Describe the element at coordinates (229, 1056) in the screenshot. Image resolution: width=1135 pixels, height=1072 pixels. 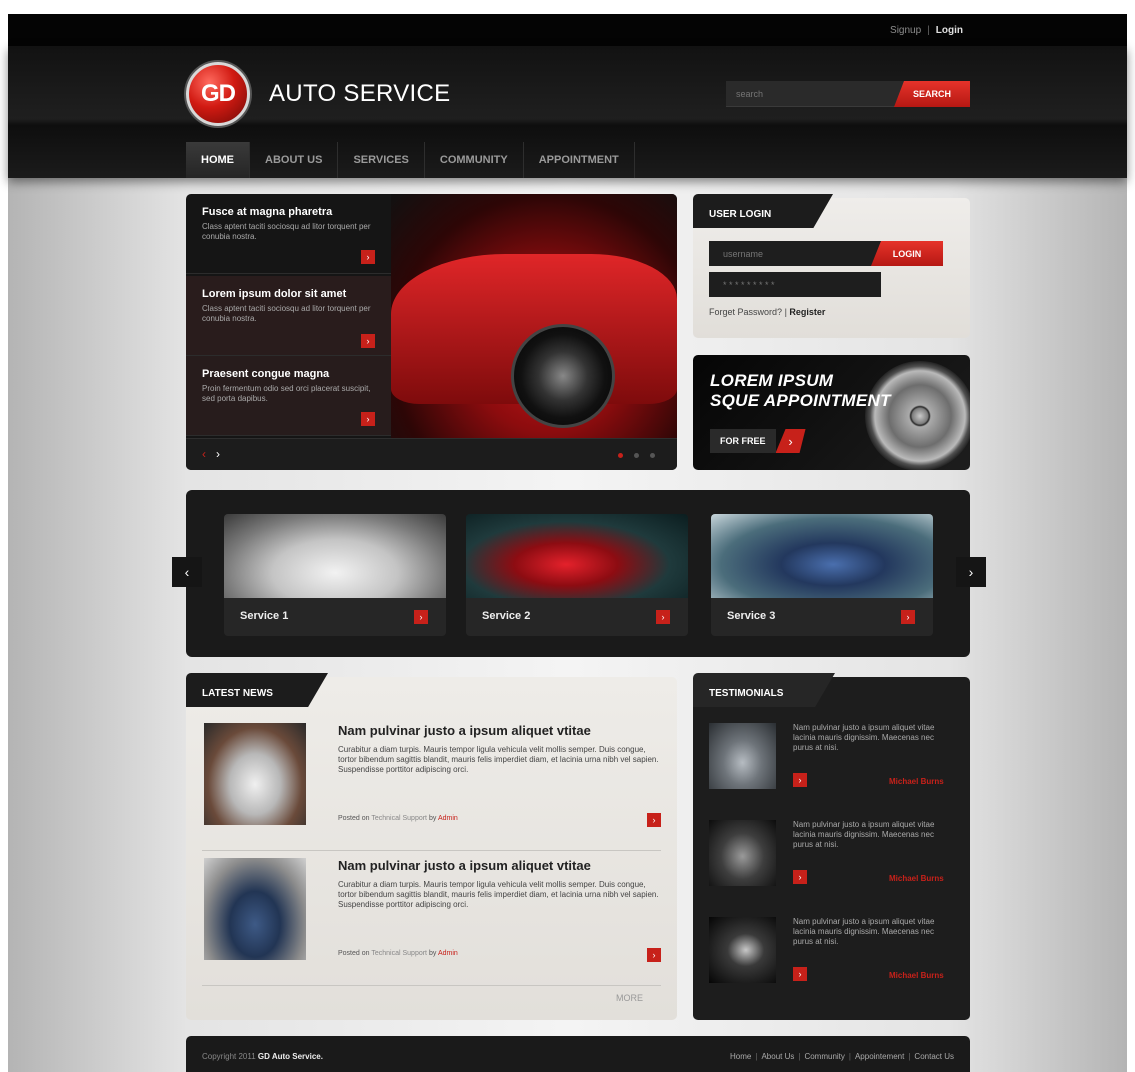
I see `copyright-text: Copyright 2011` at that location.